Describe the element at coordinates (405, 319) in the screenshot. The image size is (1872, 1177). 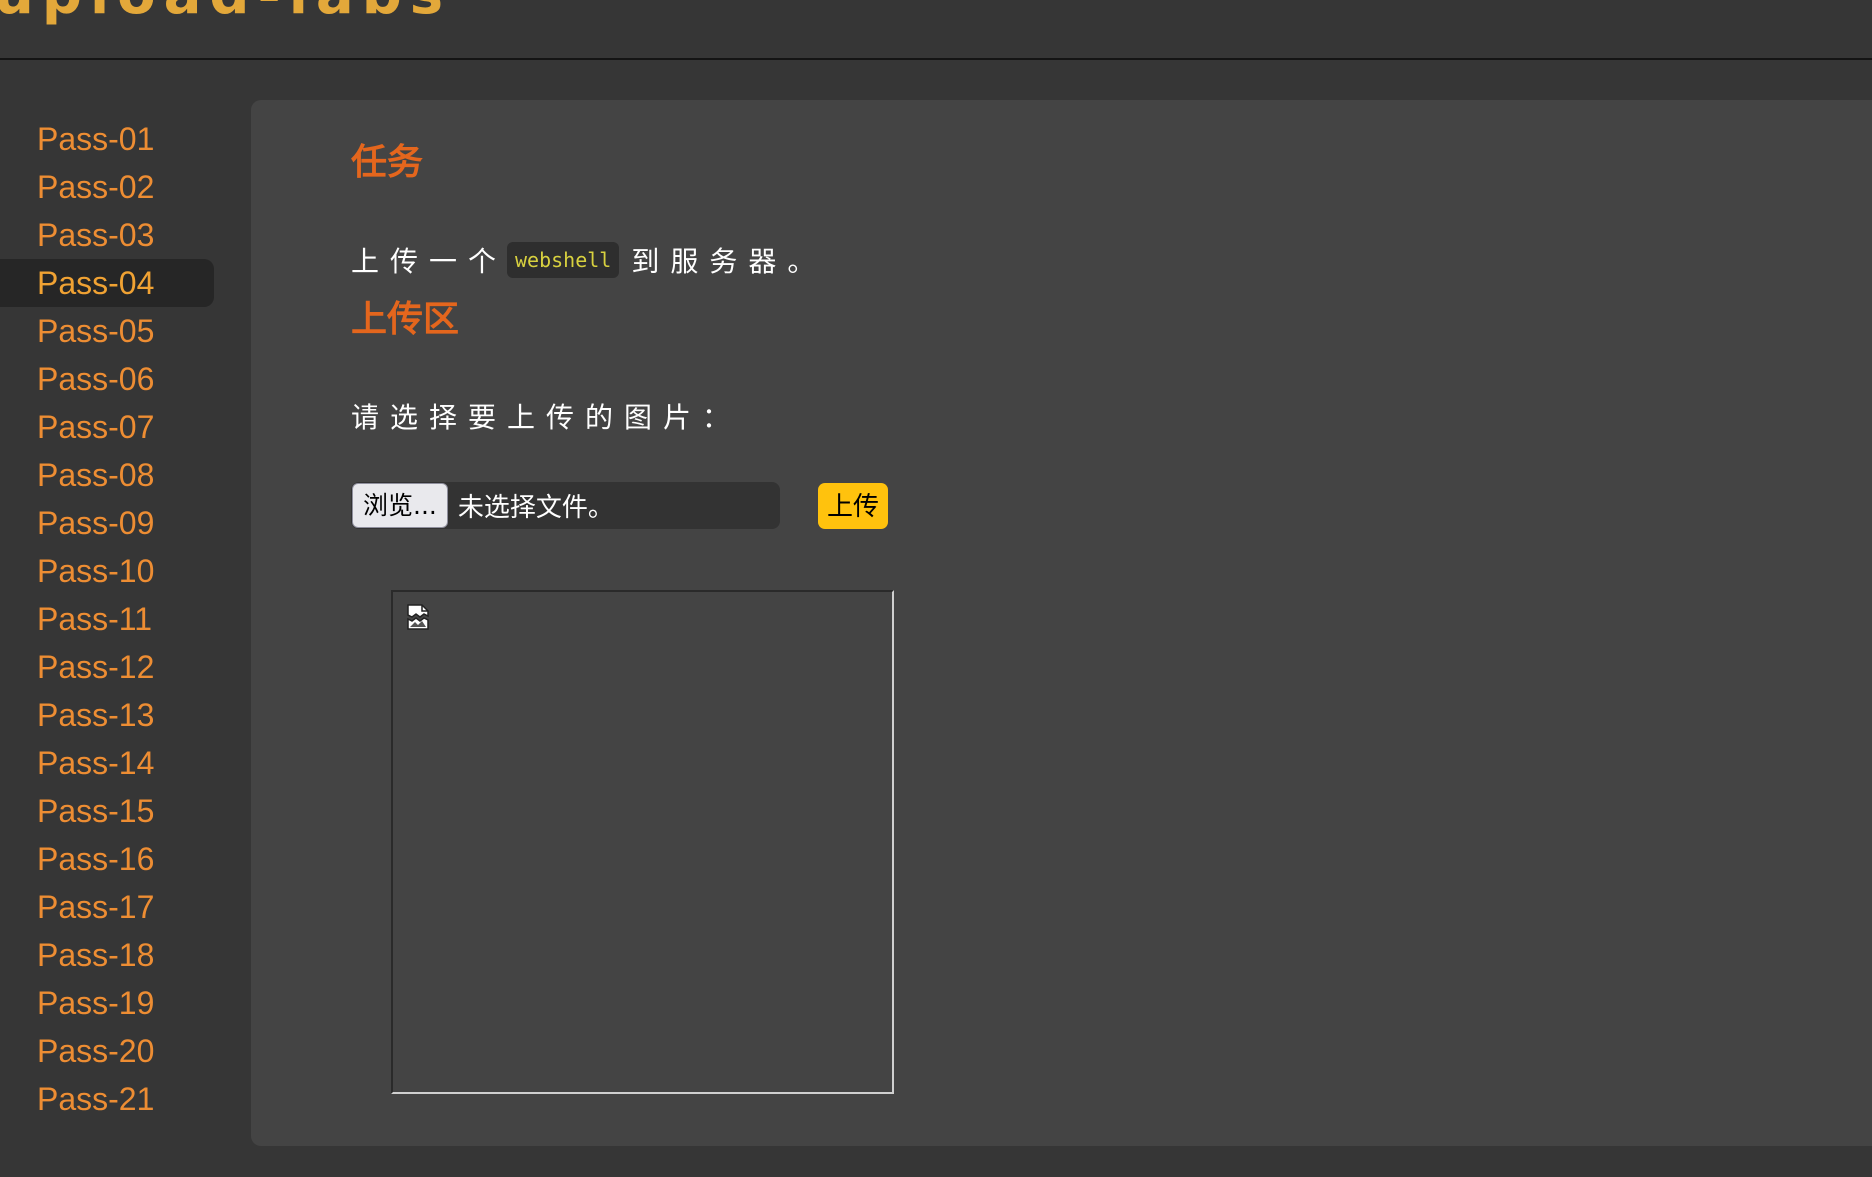
I see `upload-heading: 上传区` at that location.